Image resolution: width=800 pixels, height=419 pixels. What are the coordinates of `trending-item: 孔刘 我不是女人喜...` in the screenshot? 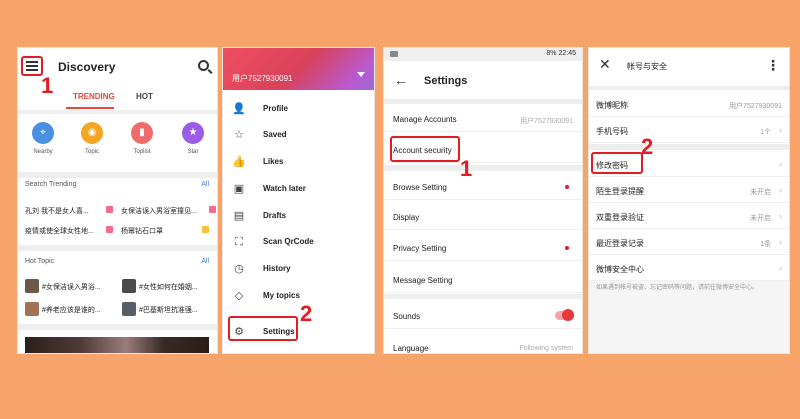 It's located at (64, 211).